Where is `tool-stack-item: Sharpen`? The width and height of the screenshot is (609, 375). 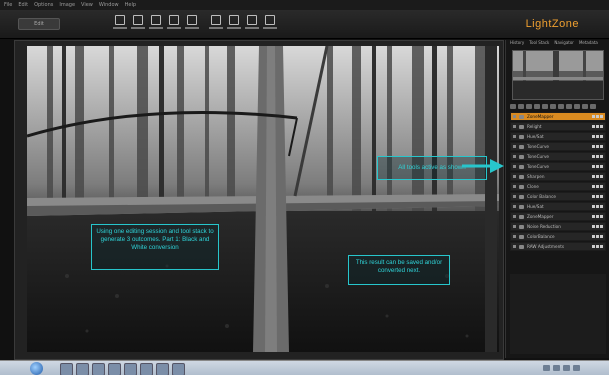
tool-stack-item: Sharpen is located at coordinates (558, 176).